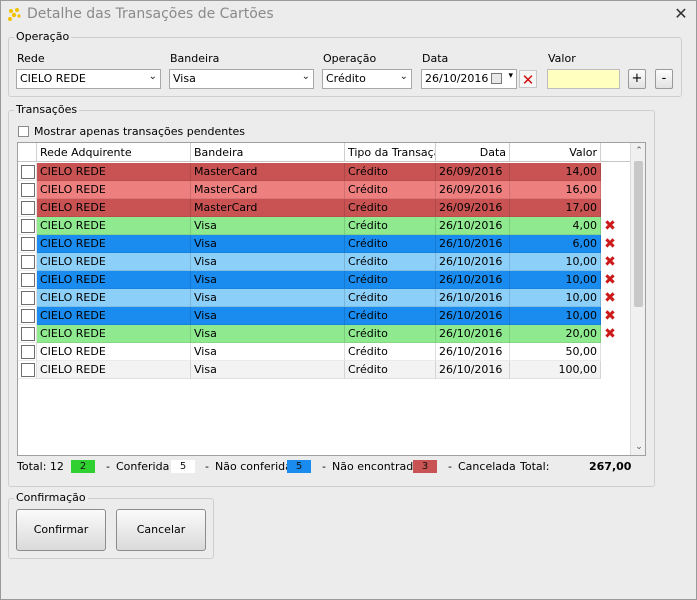 The width and height of the screenshot is (697, 600). Describe the element at coordinates (324, 352) in the screenshot. I see `table-row: CIELO REDE Visa Crédito 26/10/2016 50,00` at that location.